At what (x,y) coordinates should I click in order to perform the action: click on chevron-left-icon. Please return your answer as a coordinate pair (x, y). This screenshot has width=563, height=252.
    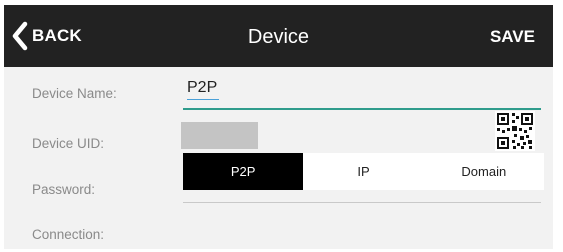
    Looking at the image, I should click on (20, 36).